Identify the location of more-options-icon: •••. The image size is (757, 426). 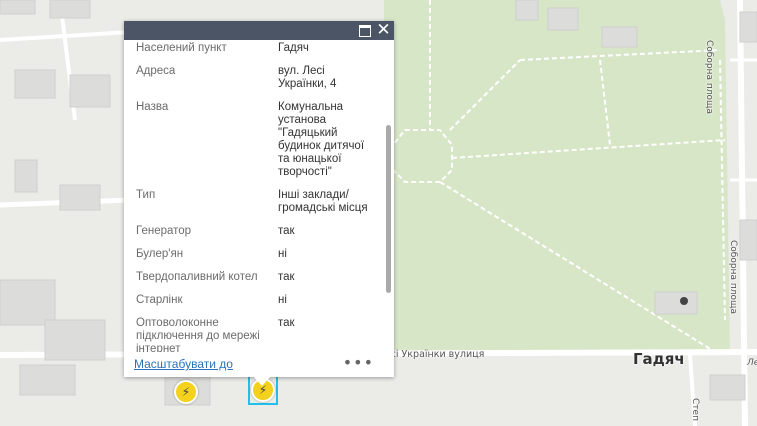
(358, 362).